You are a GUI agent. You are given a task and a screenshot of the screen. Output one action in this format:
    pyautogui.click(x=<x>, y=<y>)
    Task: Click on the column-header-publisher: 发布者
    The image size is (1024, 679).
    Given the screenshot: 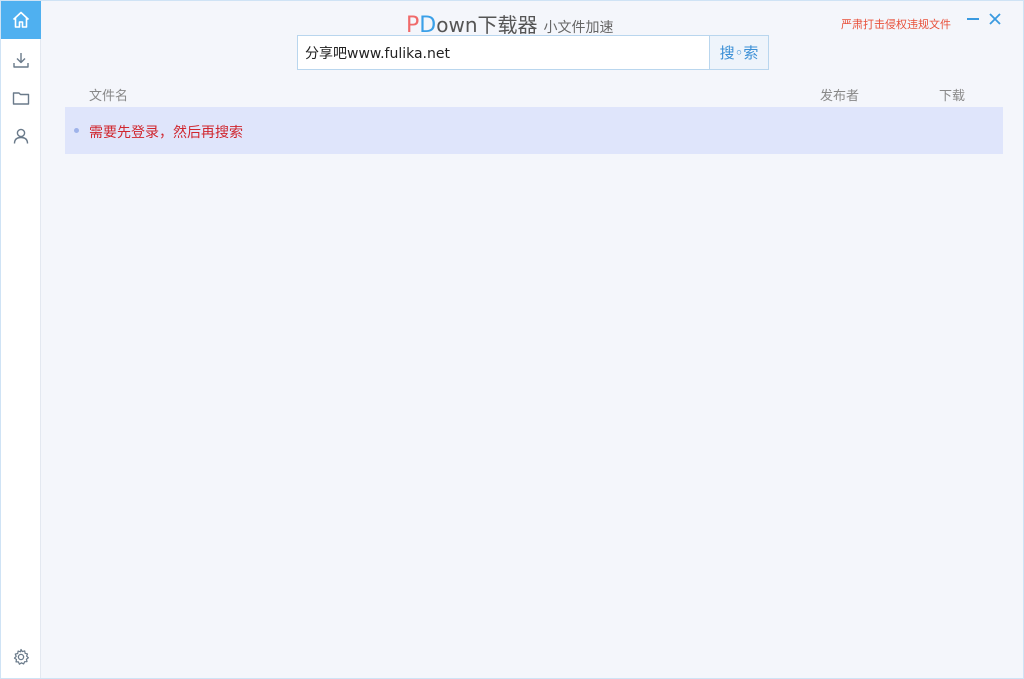 What is the action you would take?
    pyautogui.click(x=839, y=94)
    